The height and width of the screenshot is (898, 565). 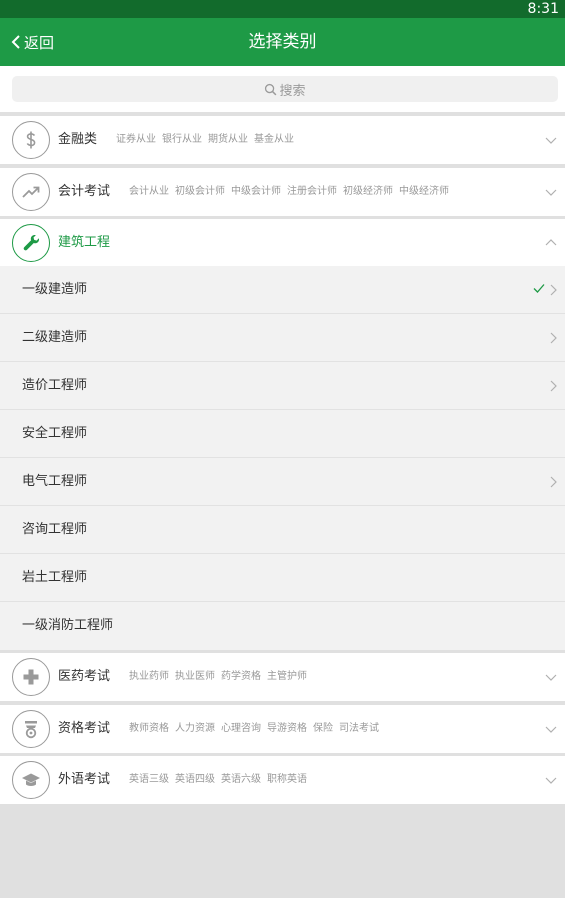 What do you see at coordinates (282, 530) in the screenshot?
I see `list-item: 咨询工程师` at bounding box center [282, 530].